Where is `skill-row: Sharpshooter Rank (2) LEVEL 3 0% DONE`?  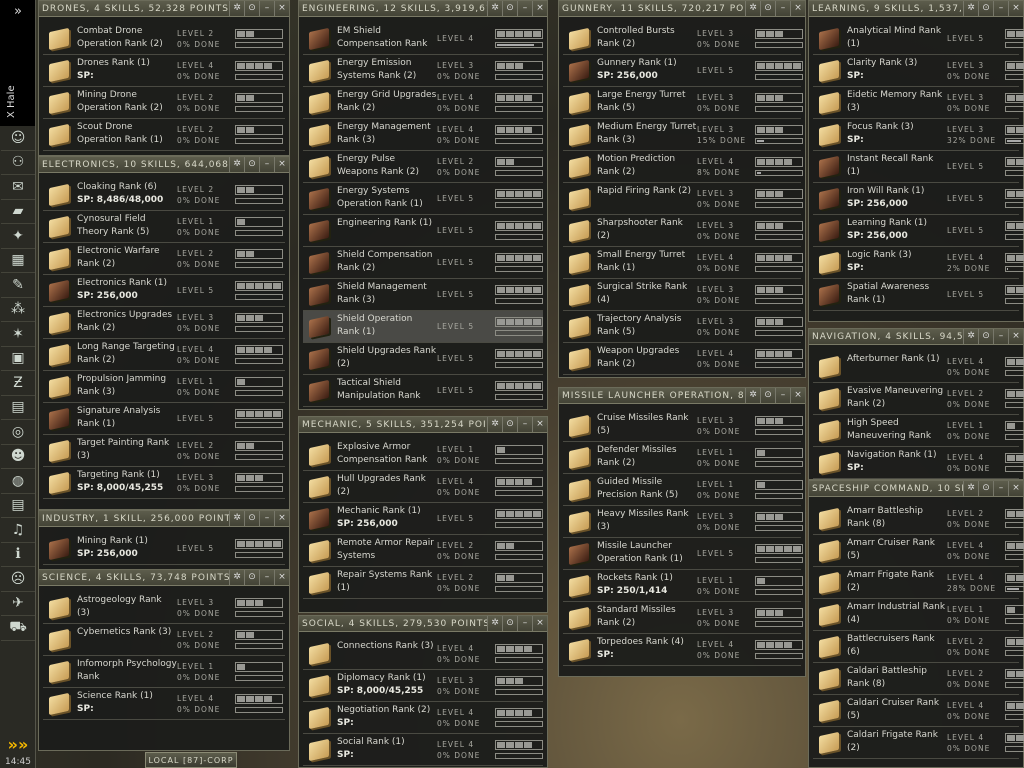
skill-row: Sharpshooter Rank (2) LEVEL 3 0% DONE is located at coordinates (683, 231).